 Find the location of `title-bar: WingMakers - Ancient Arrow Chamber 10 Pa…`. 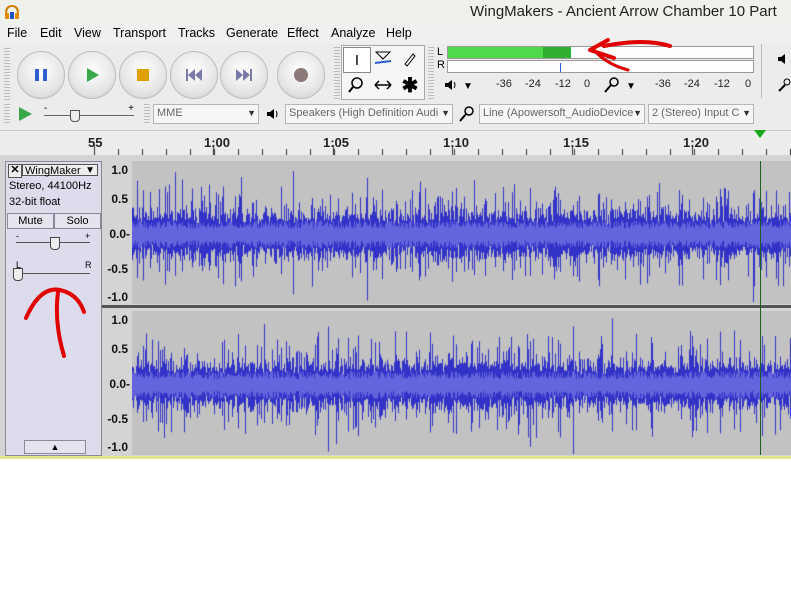

title-bar: WingMakers - Ancient Arrow Chamber 10 Pa… is located at coordinates (395, 12).